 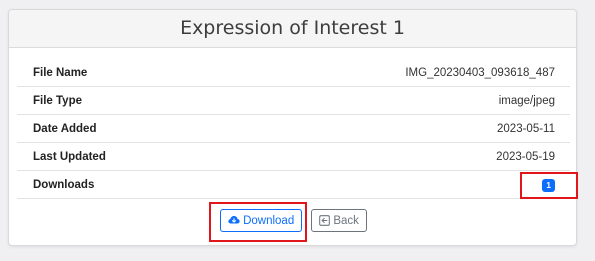 What do you see at coordinates (346, 220) in the screenshot?
I see `back-button-label: Back` at bounding box center [346, 220].